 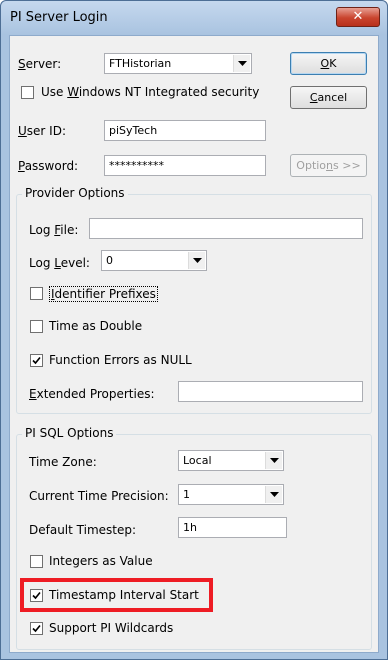 What do you see at coordinates (186, 494) in the screenshot?
I see `precision-value: 1` at bounding box center [186, 494].